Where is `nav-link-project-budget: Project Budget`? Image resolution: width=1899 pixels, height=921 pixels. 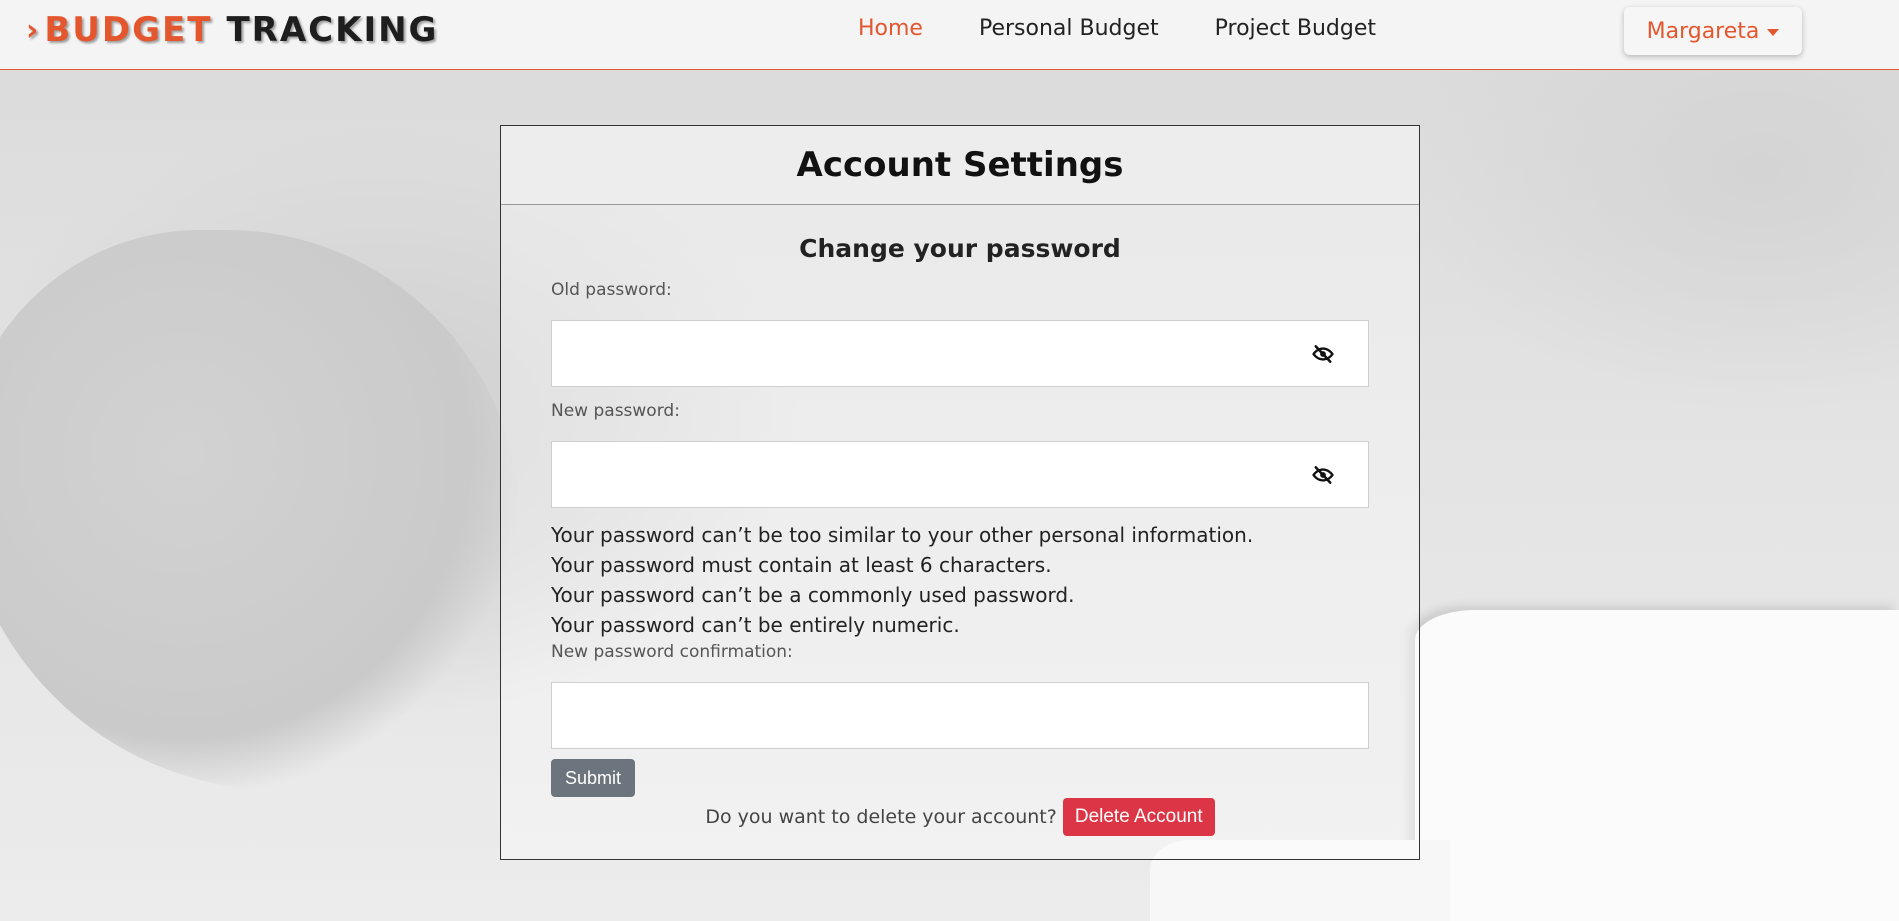
nav-link-project-budget: Project Budget is located at coordinates (1295, 28).